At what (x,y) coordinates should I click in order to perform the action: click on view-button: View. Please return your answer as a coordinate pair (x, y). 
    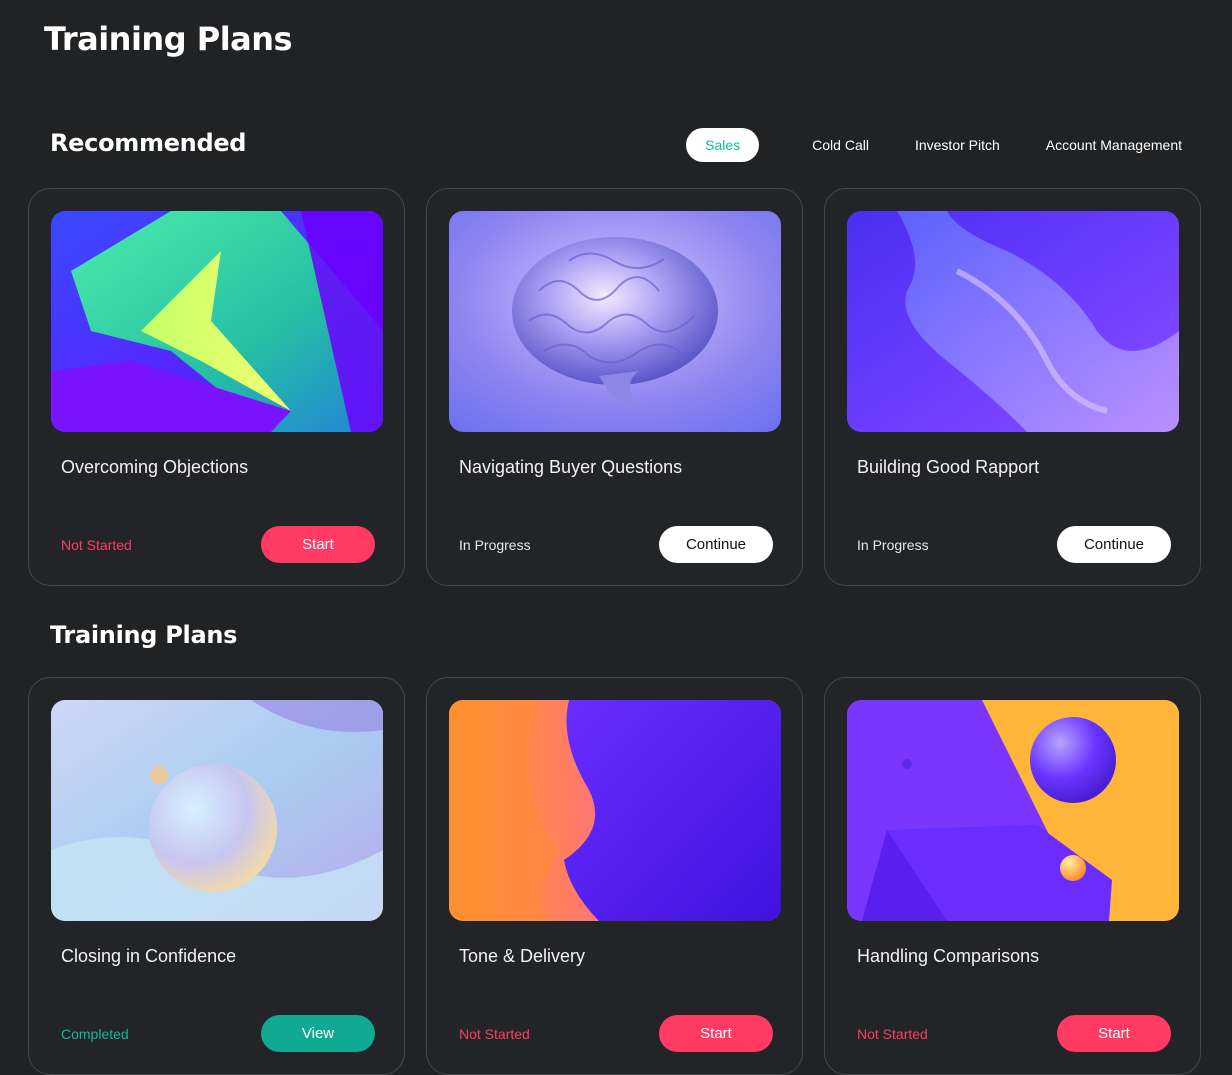
    Looking at the image, I should click on (318, 1033).